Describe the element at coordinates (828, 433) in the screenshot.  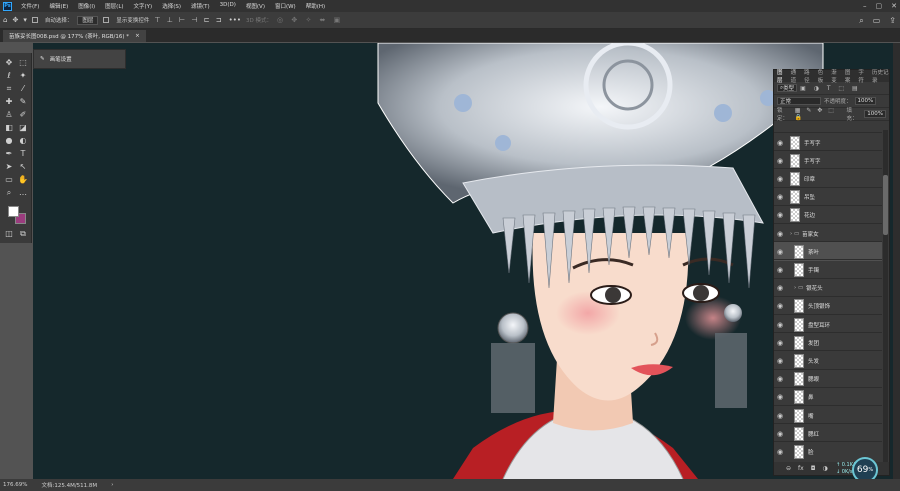
I see `layer-row: ◉ 腮红` at that location.